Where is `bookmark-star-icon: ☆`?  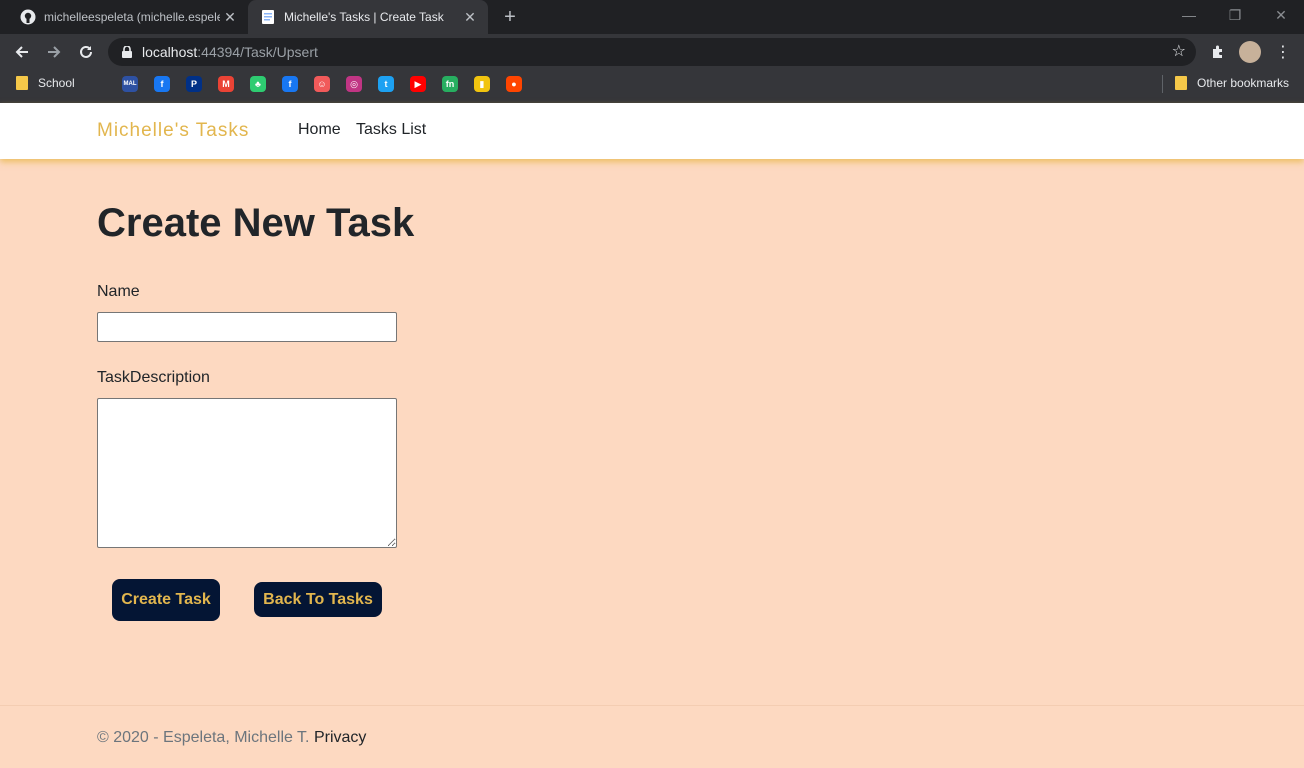
bookmark-star-icon: ☆ is located at coordinates (1179, 51).